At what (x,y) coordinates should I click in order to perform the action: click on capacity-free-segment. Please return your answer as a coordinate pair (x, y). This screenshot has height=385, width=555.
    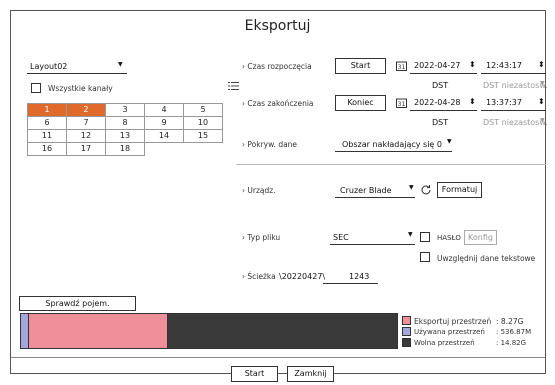
    Looking at the image, I should click on (282, 331).